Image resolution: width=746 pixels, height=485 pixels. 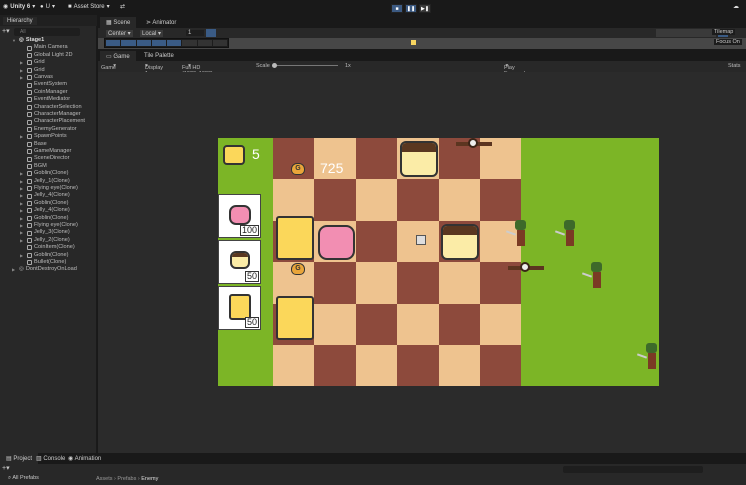 I want to click on hierarchy-item: CoinManager, so click(x=44, y=92).